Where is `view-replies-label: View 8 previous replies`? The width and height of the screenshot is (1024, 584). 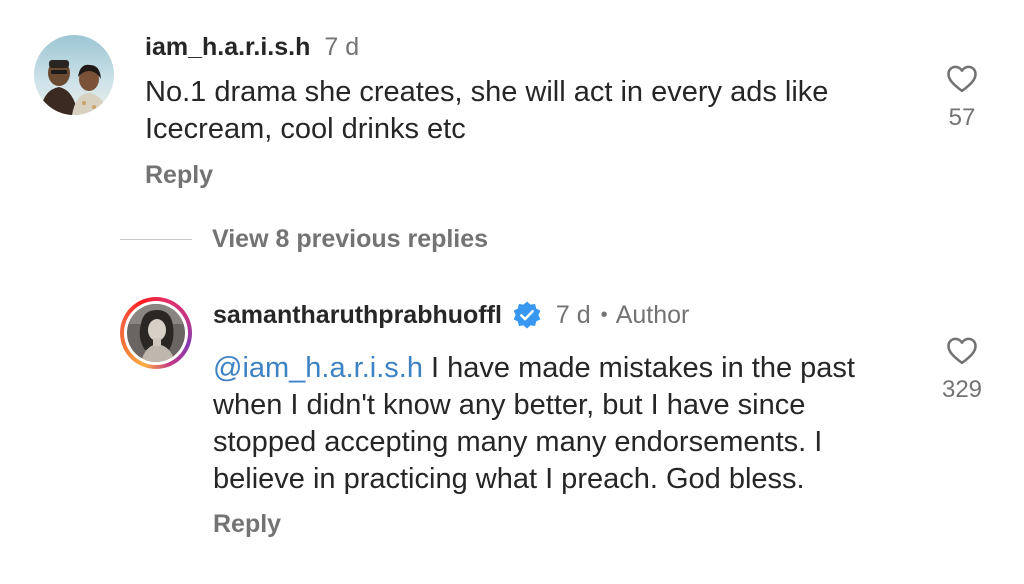 view-replies-label: View 8 previous replies is located at coordinates (350, 239).